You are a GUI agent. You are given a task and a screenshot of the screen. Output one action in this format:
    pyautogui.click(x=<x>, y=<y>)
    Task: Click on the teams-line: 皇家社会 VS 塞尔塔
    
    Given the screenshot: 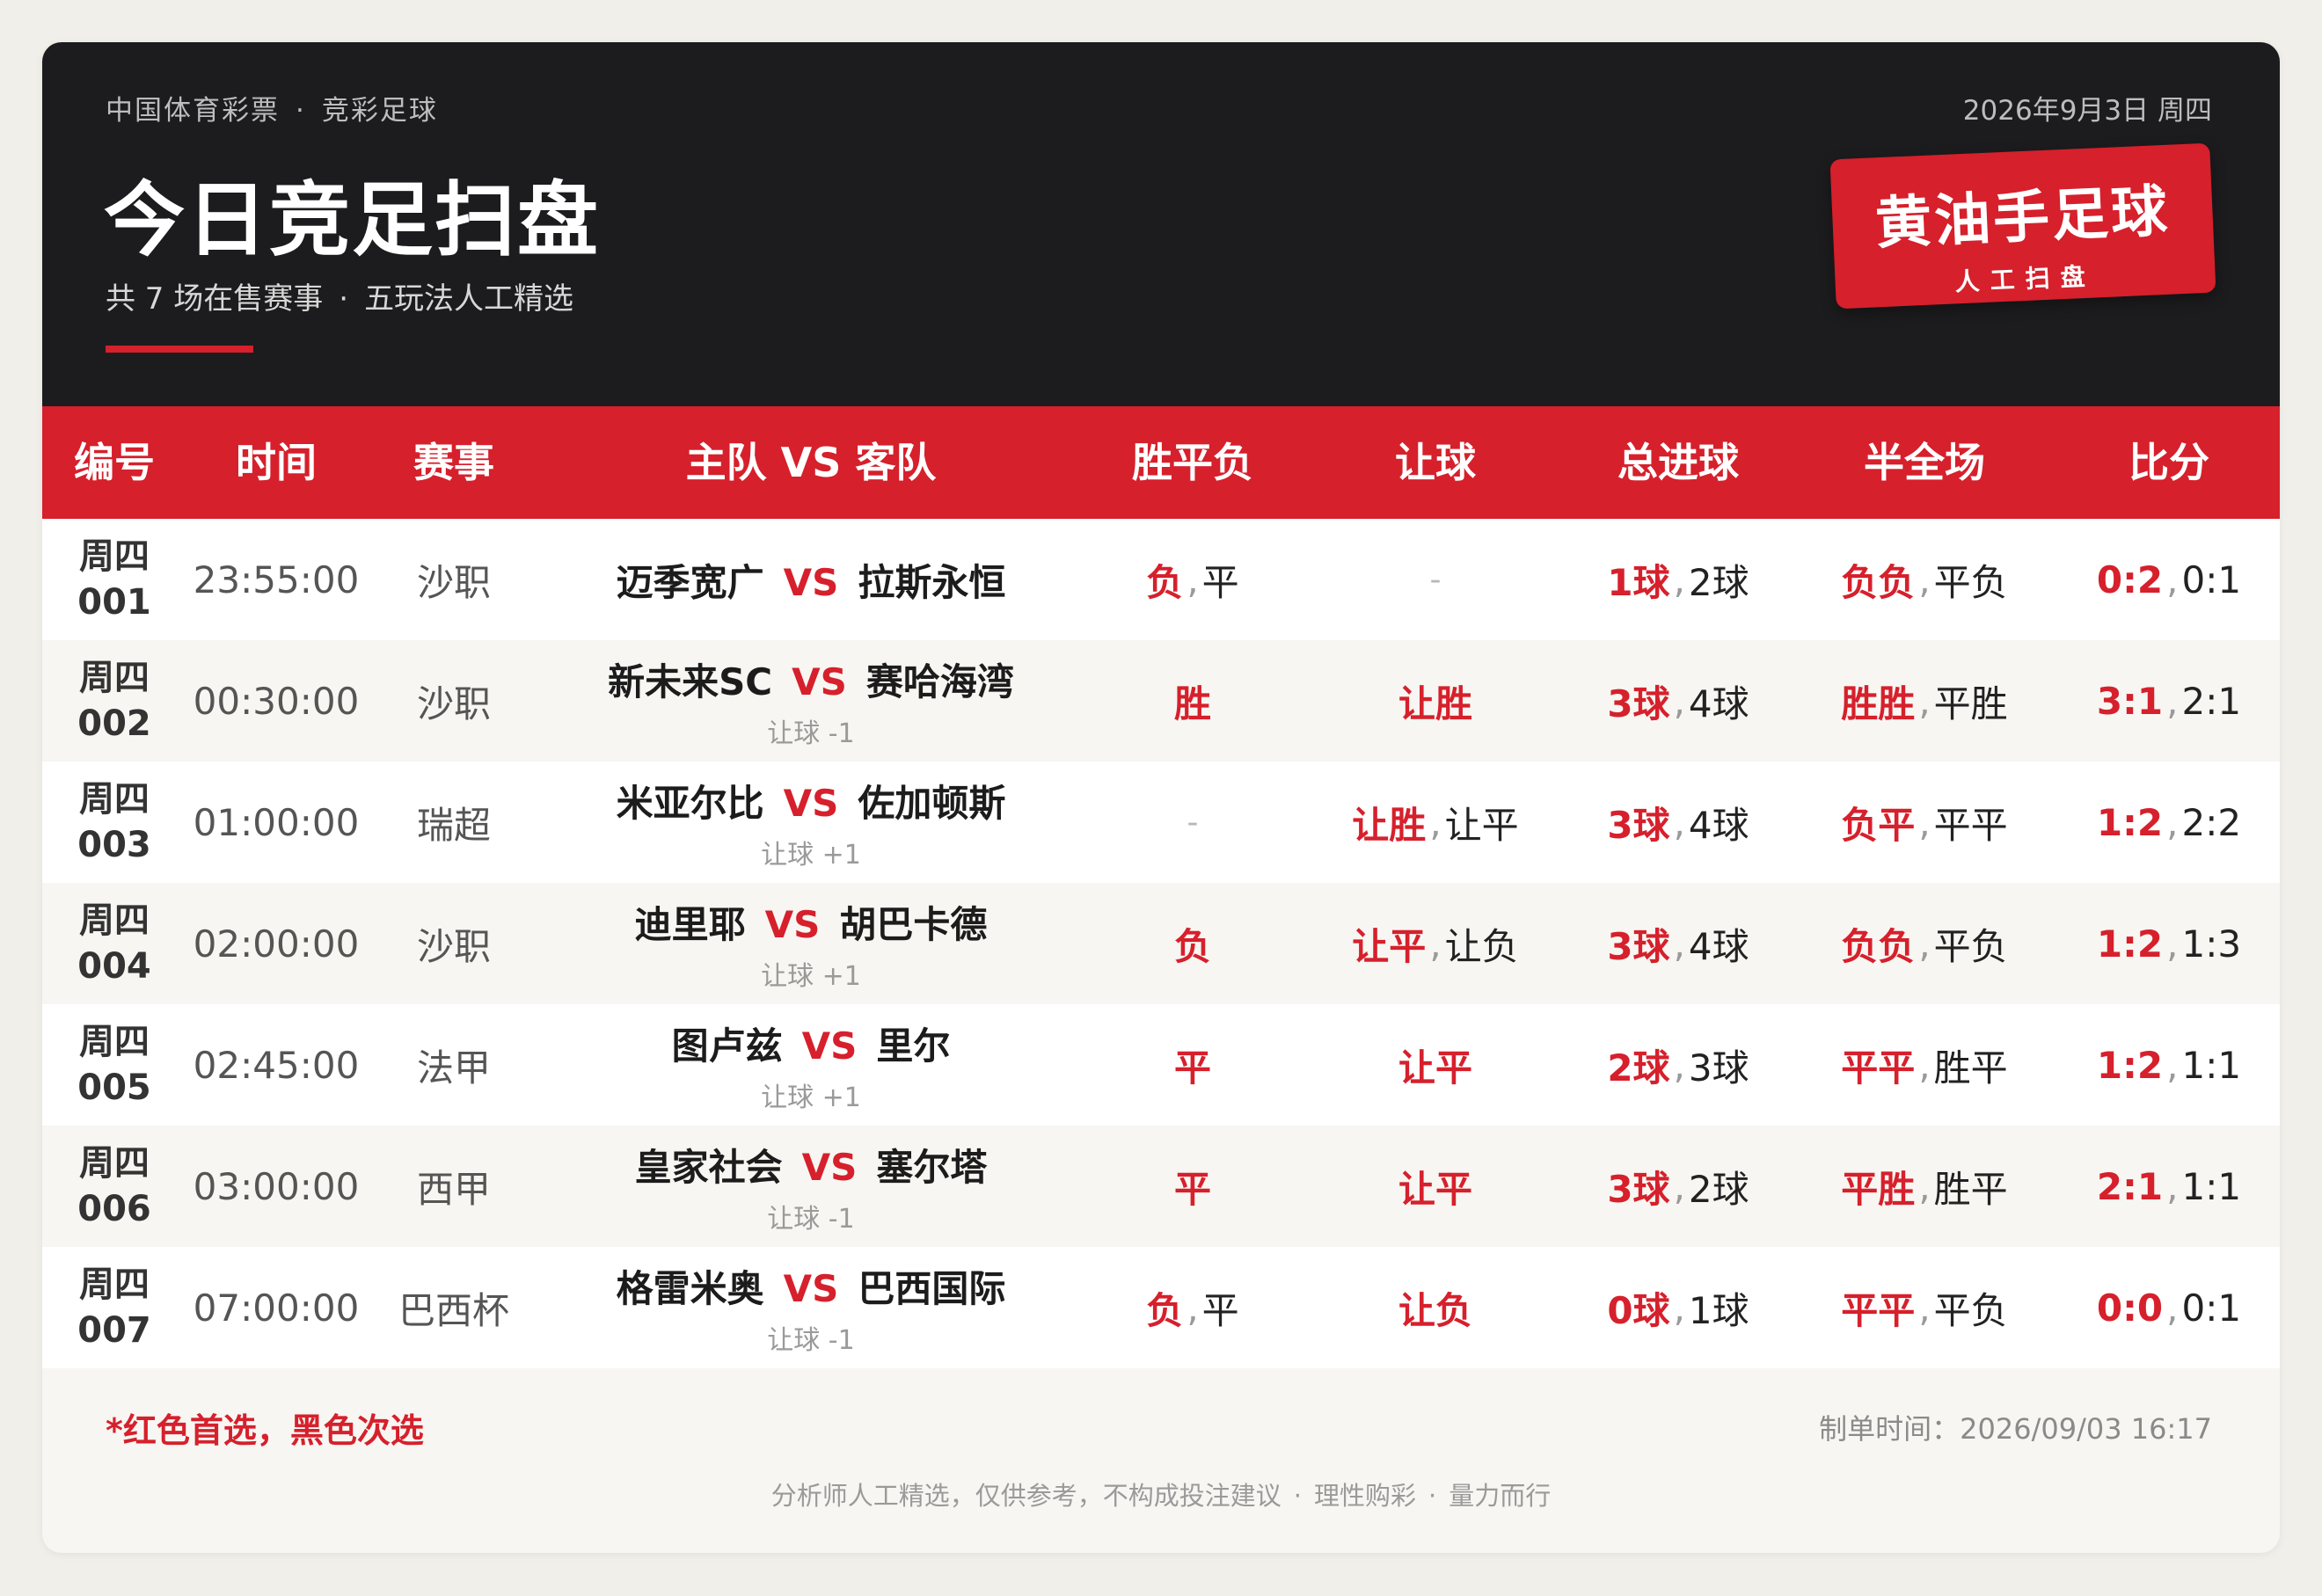 What is the action you would take?
    pyautogui.click(x=811, y=1165)
    